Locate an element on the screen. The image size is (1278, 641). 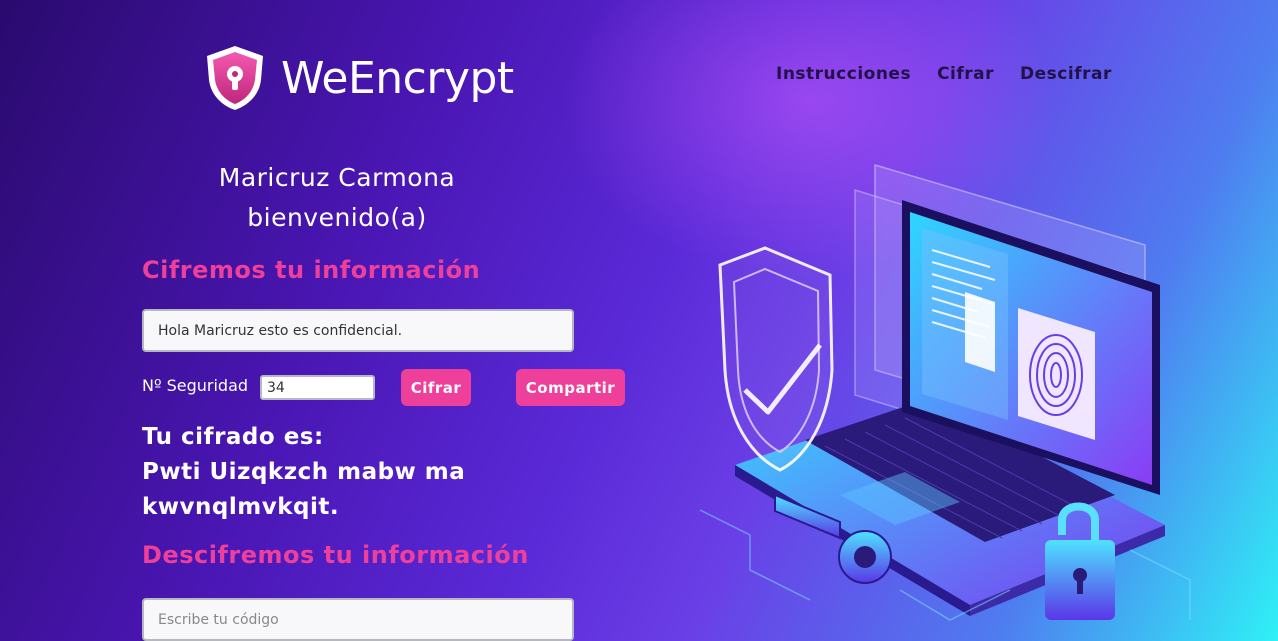
shield-lock-icon is located at coordinates (235, 78).